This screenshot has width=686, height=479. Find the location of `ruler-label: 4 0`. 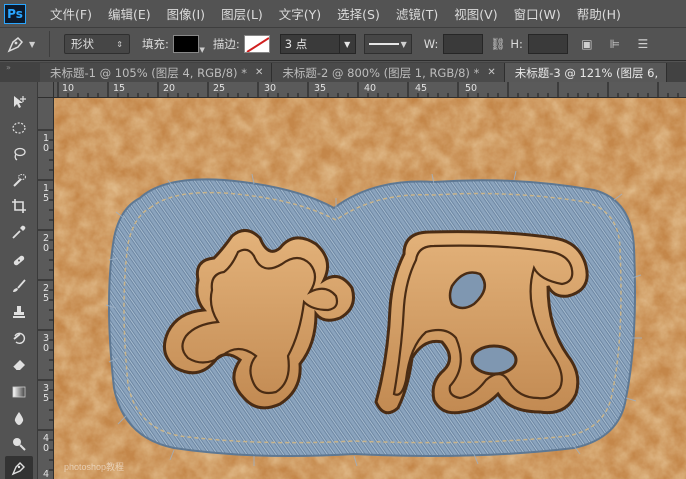

ruler-label: 4 0 is located at coordinates (46, 443).